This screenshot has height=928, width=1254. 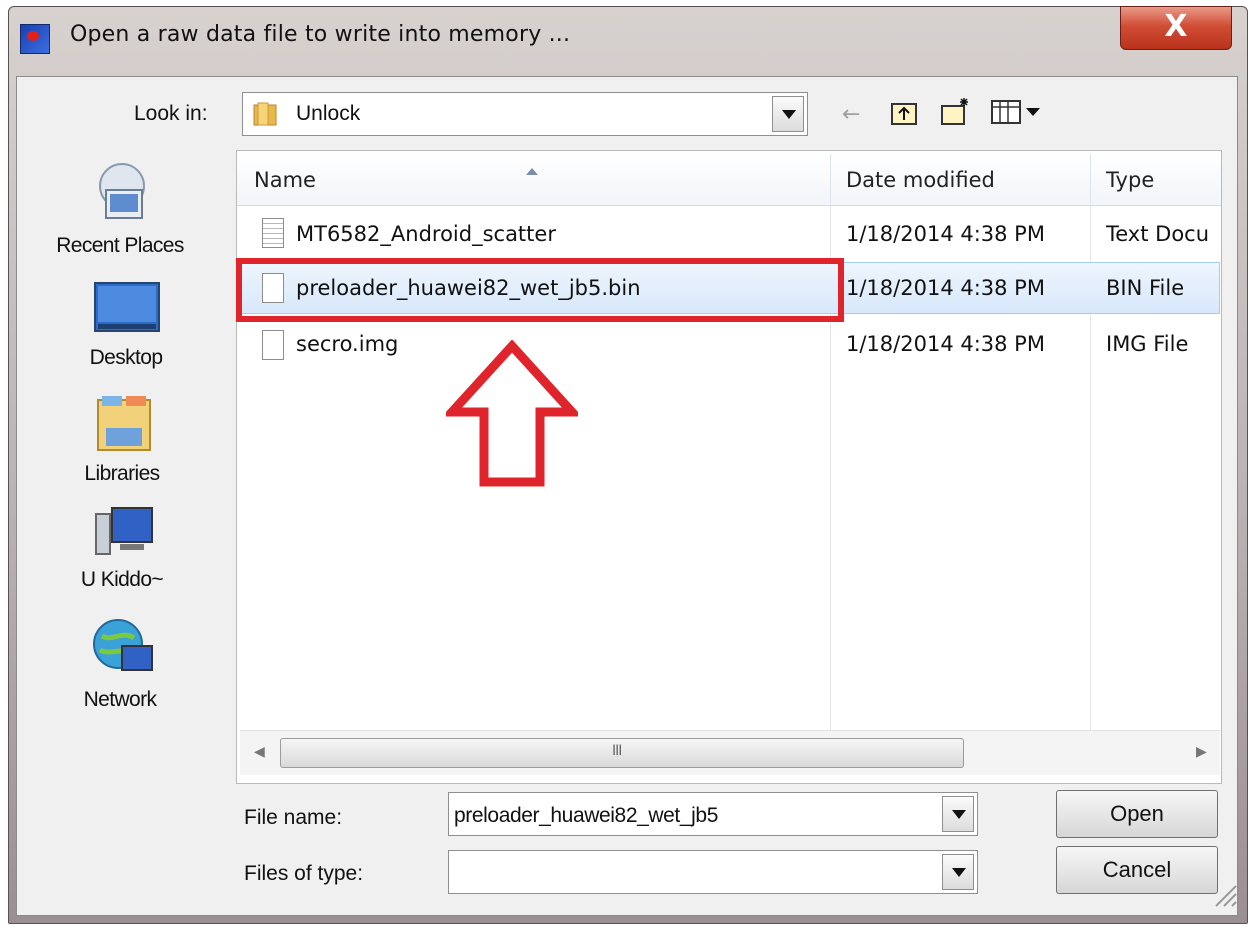 What do you see at coordinates (426, 234) in the screenshot?
I see `file-name: MT6582_Android_scatter` at bounding box center [426, 234].